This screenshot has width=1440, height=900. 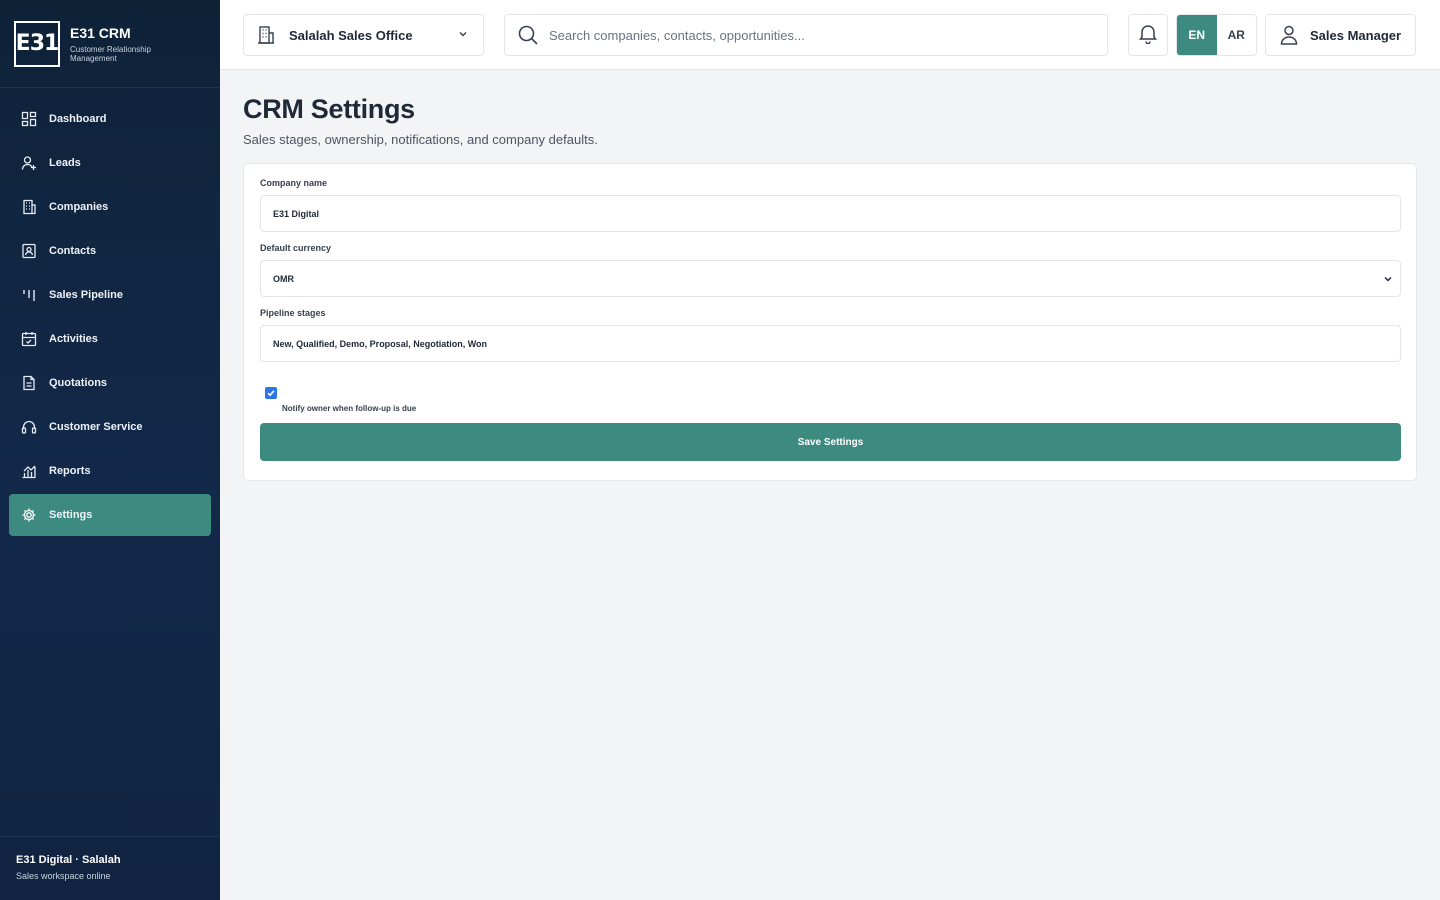 I want to click on save-settings-button: Save Settings, so click(x=830, y=442).